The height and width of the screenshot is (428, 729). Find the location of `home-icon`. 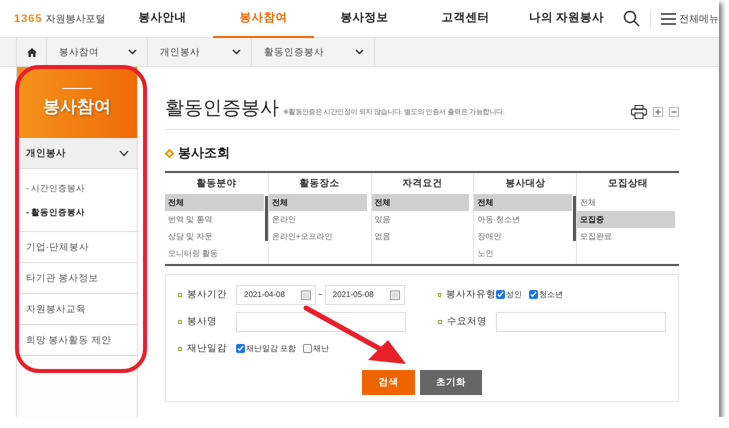

home-icon is located at coordinates (31, 52).